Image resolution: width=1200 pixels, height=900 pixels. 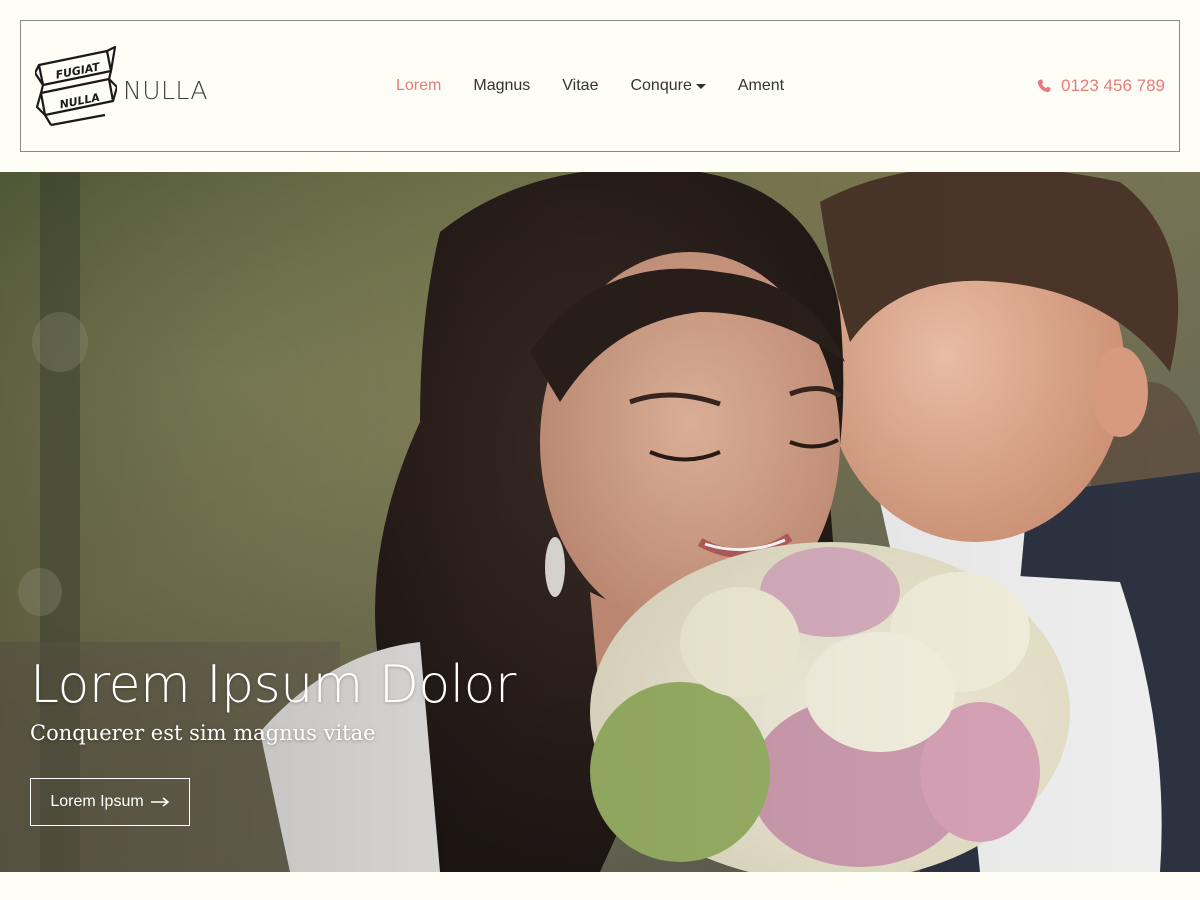 What do you see at coordinates (97, 801) in the screenshot?
I see `hero-cta-label: Lorem Ipsum` at bounding box center [97, 801].